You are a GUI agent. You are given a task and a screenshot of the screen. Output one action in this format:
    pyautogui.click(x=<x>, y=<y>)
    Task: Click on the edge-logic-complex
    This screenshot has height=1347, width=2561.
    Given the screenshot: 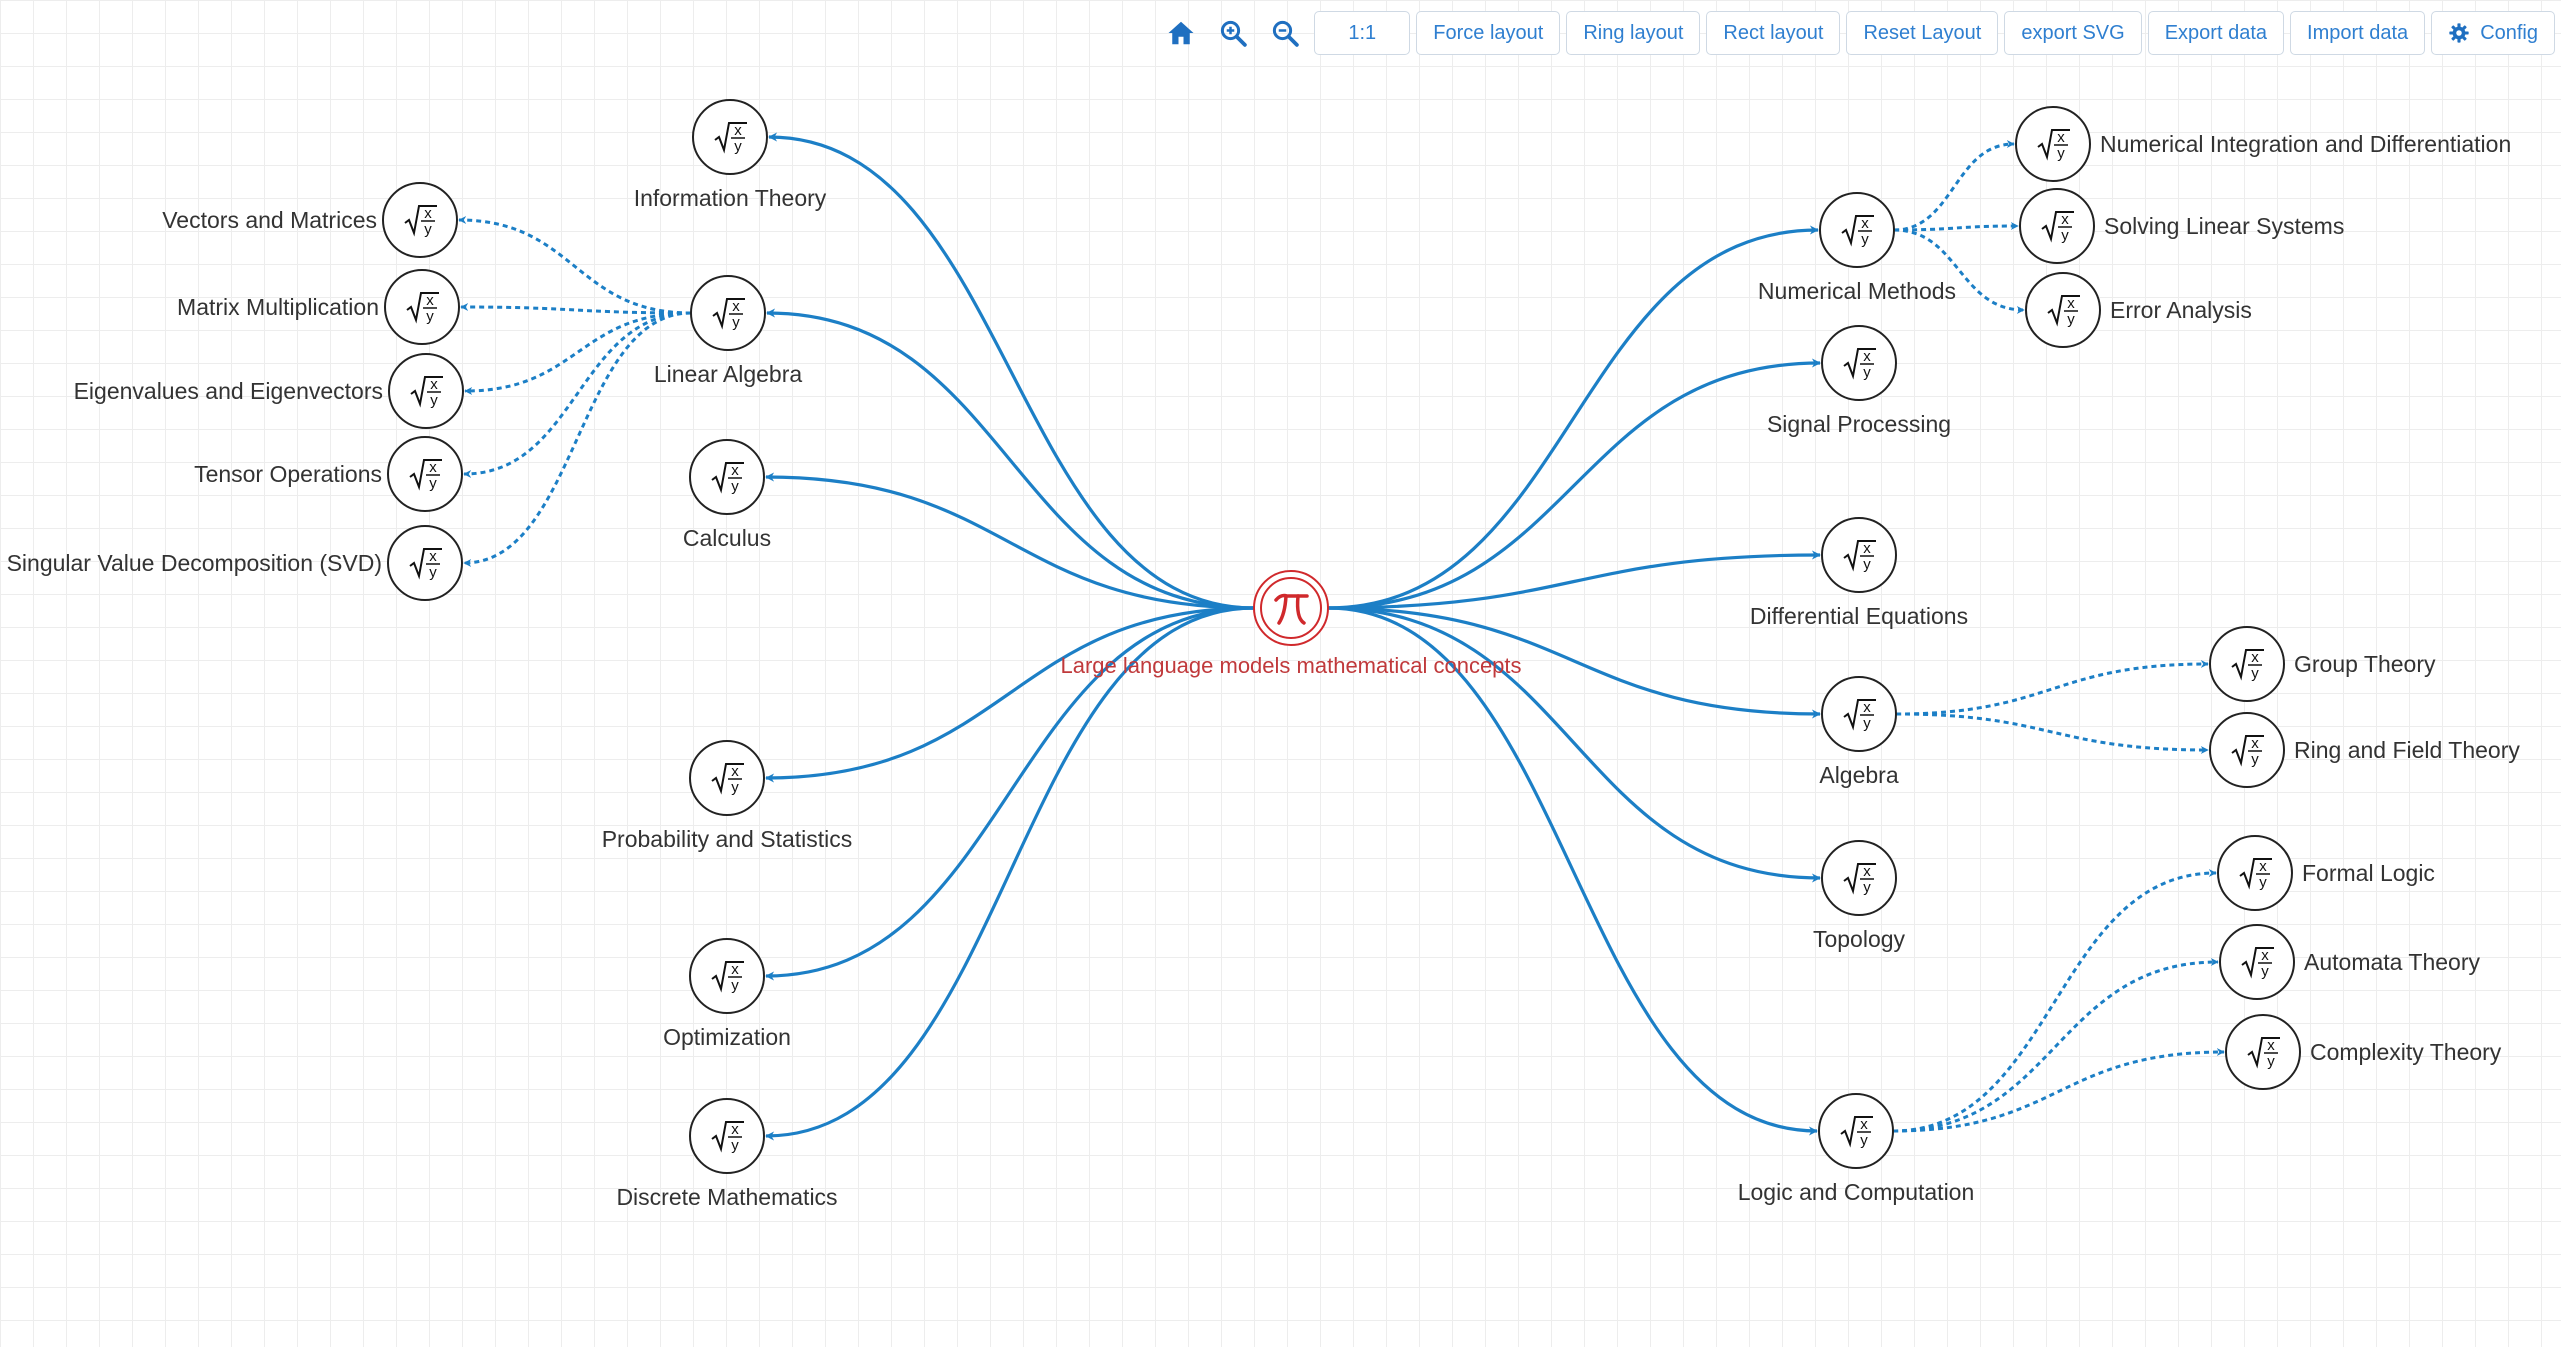 What is the action you would take?
    pyautogui.click(x=2058, y=1090)
    